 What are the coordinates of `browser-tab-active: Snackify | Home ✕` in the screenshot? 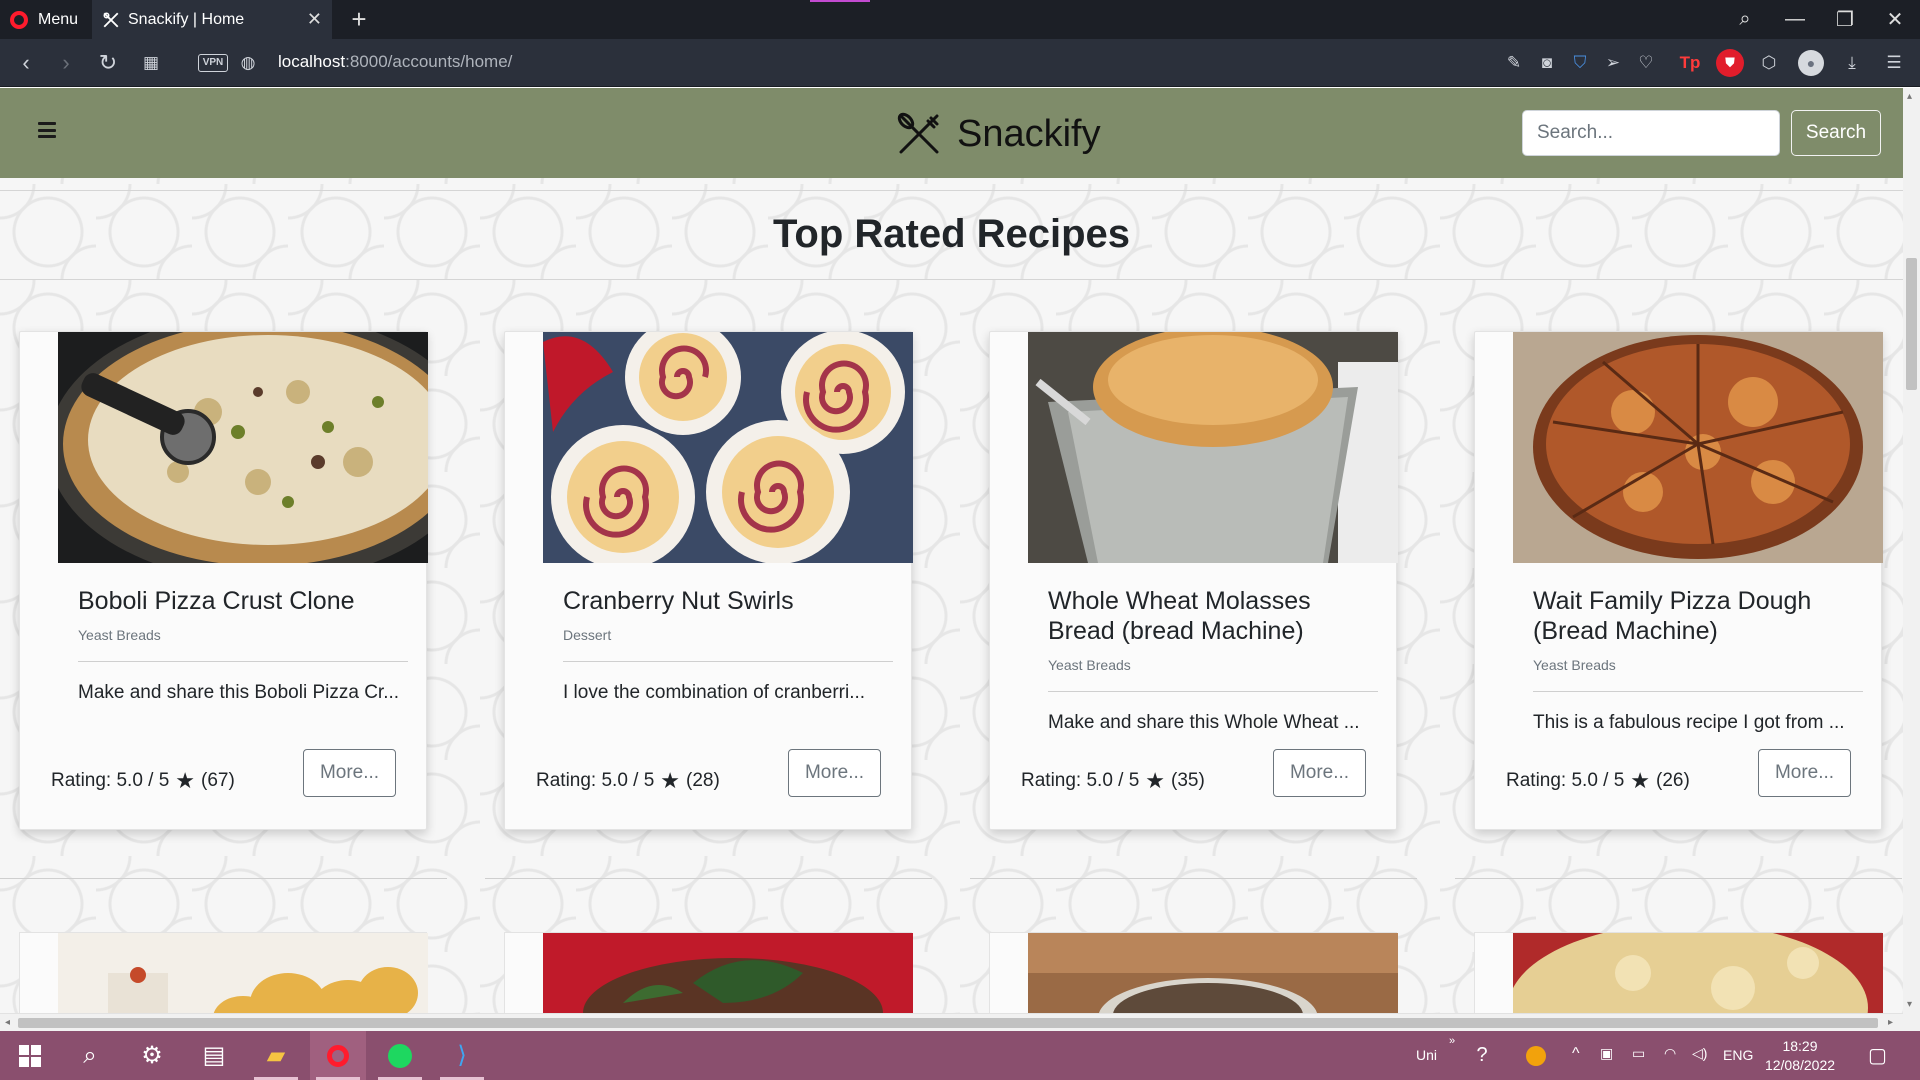 It's located at (212, 19).